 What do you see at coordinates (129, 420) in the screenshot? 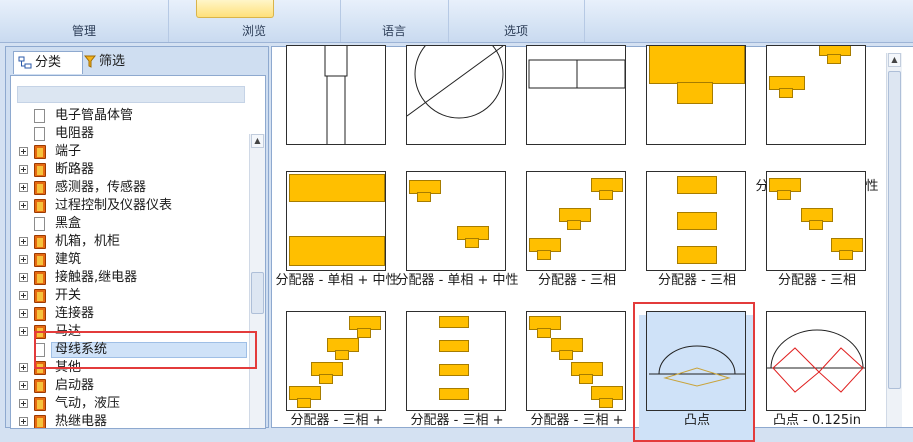
I see `tree-item: 热继电器` at bounding box center [129, 420].